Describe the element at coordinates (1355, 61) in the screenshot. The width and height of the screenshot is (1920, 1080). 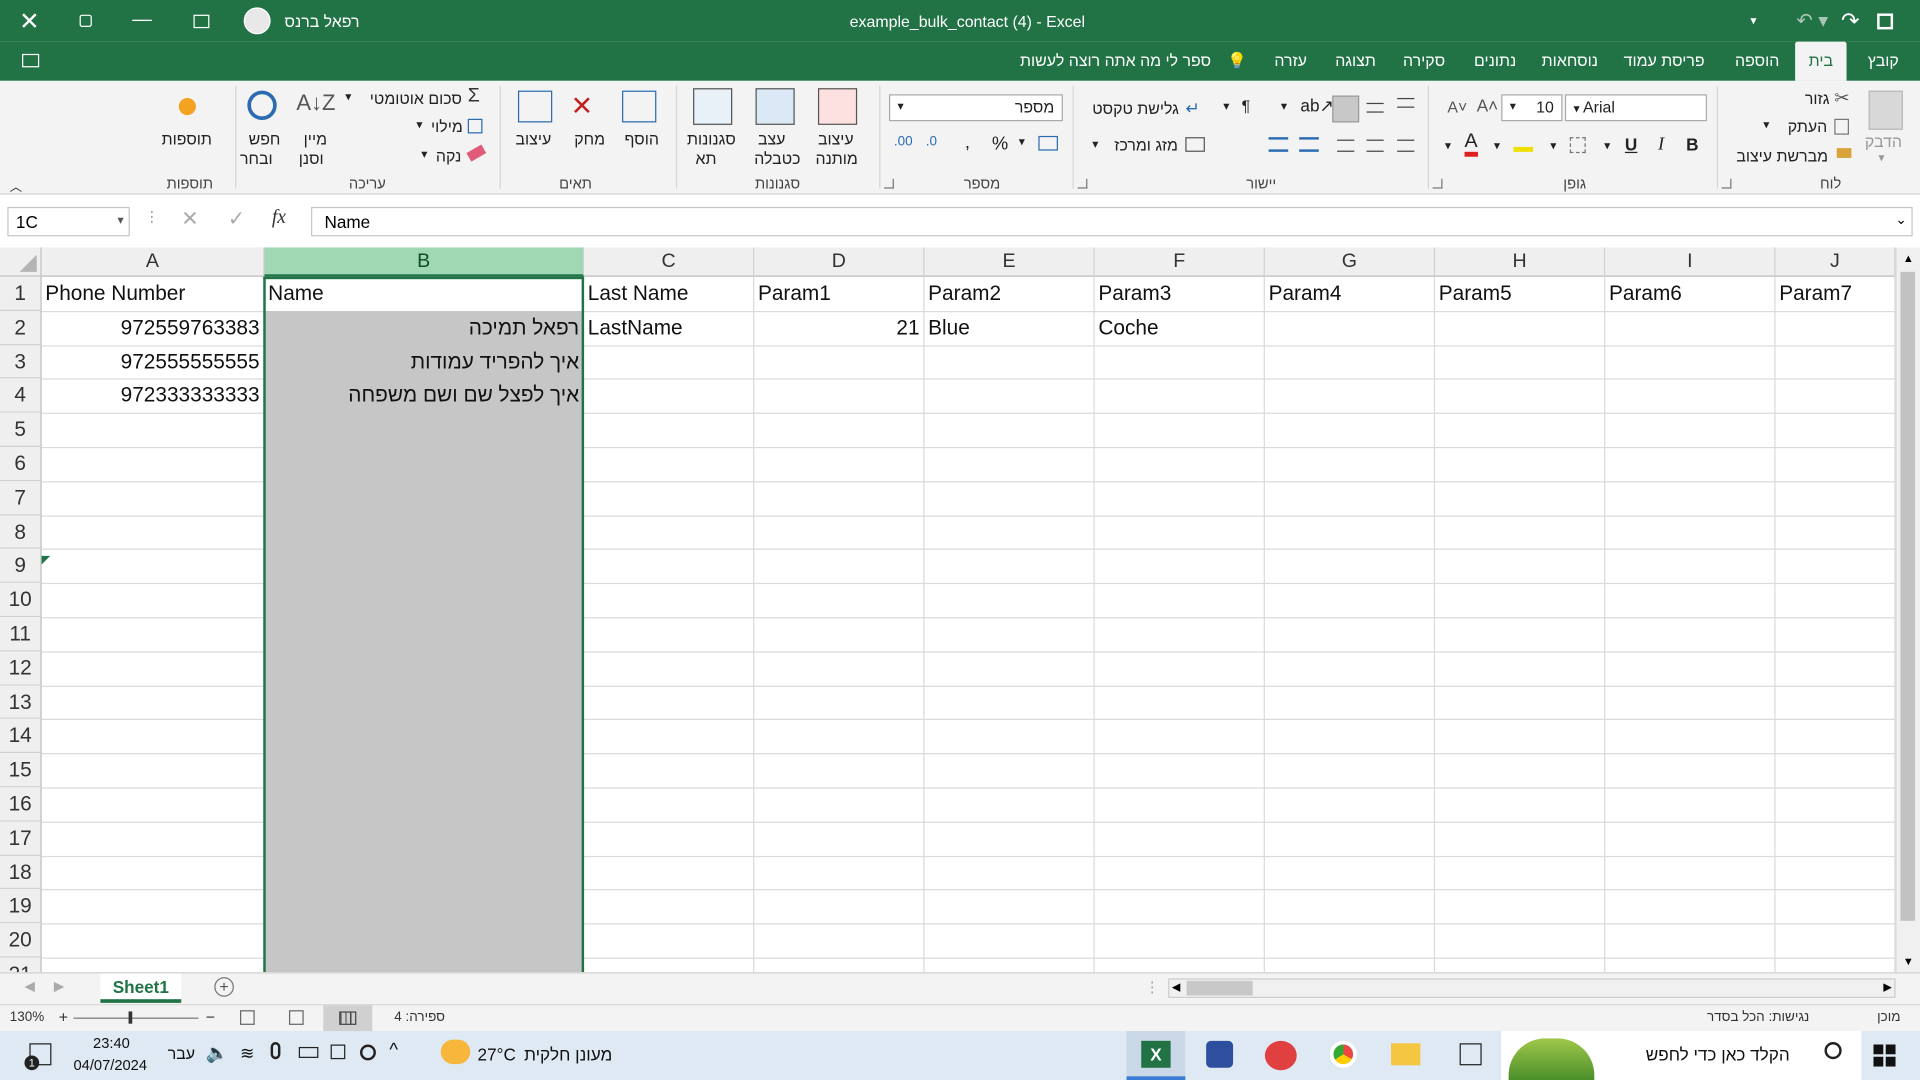
I see `tab-view: תצוגה` at that location.